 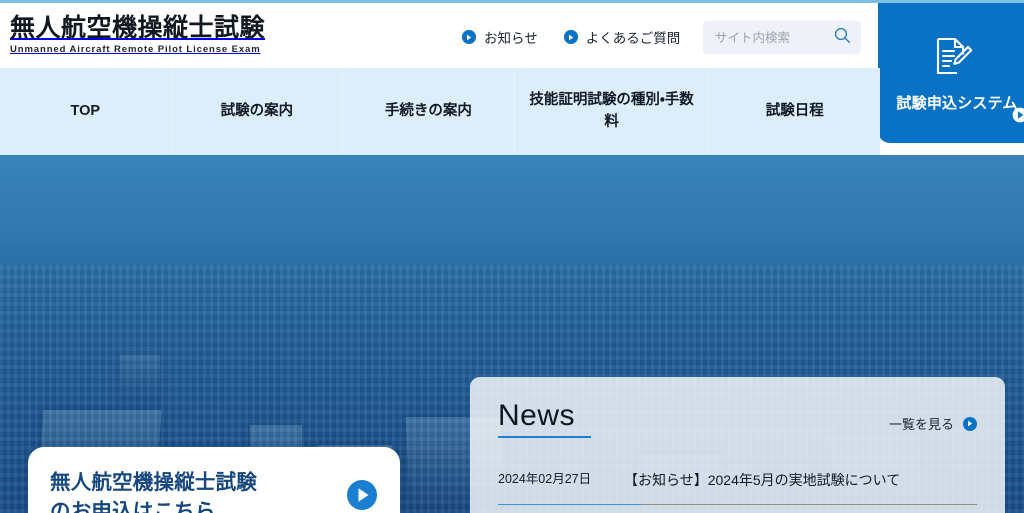 I want to click on utility-link-news-label: お知らせ, so click(x=511, y=38).